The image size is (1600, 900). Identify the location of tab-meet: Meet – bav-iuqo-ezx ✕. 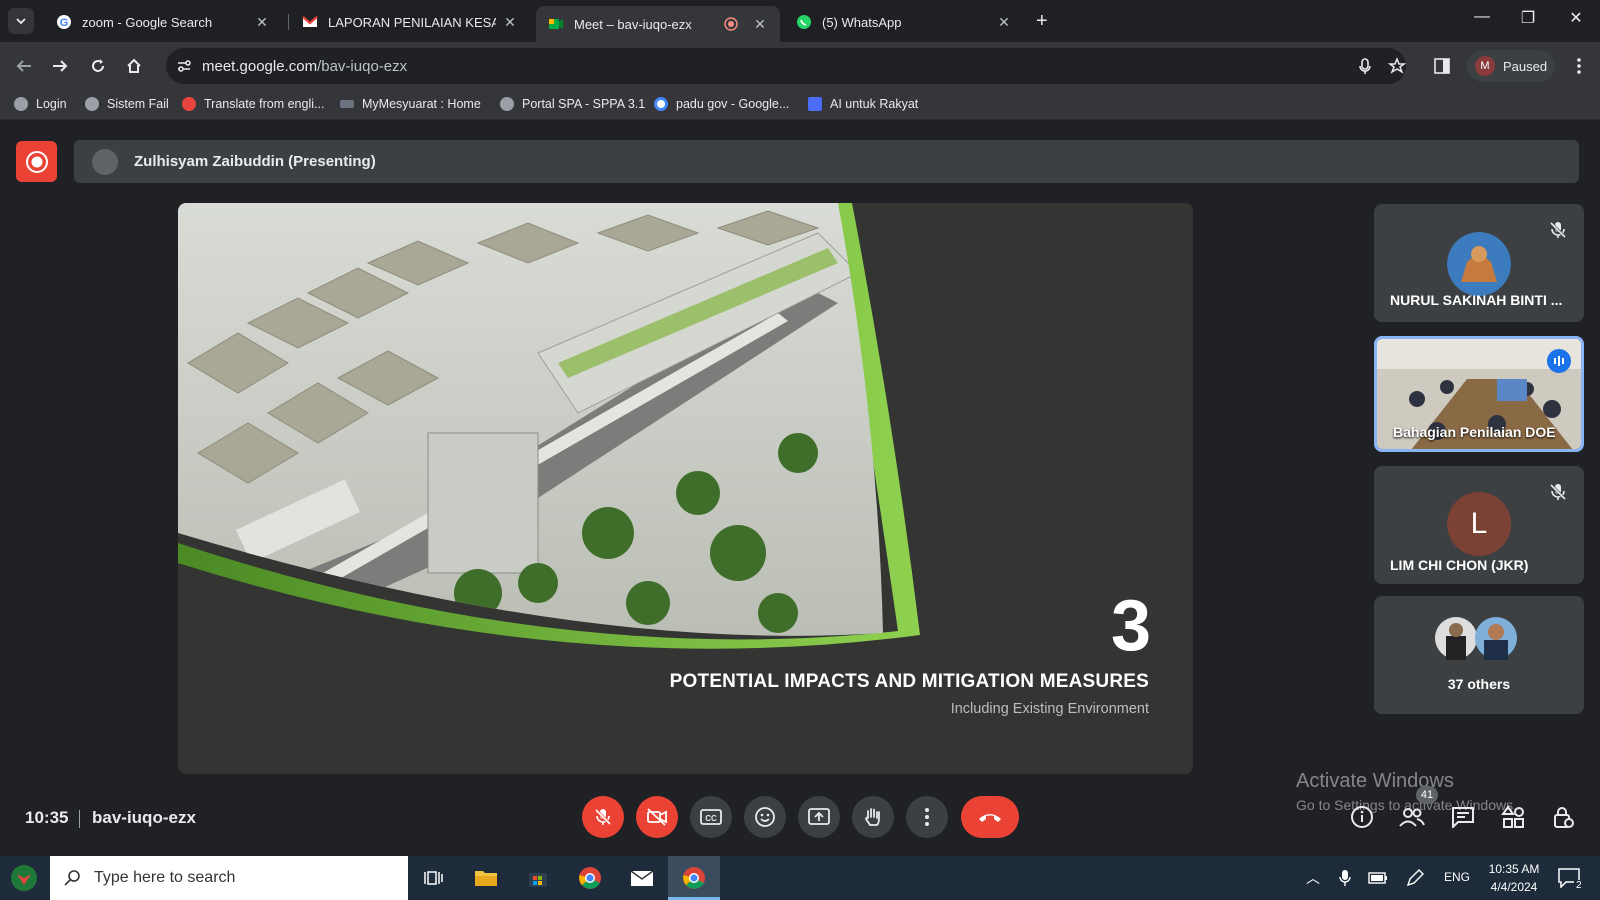
(658, 24).